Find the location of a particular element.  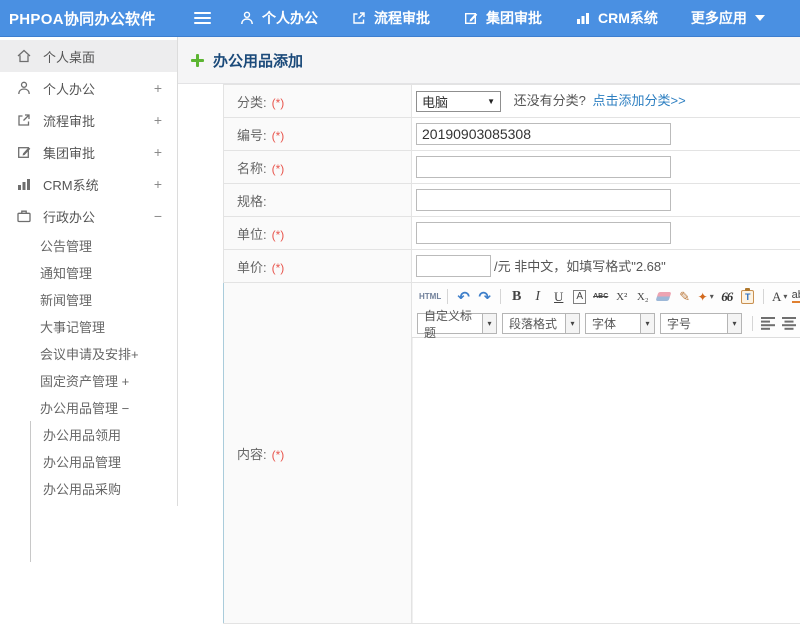

name-input is located at coordinates (543, 167).